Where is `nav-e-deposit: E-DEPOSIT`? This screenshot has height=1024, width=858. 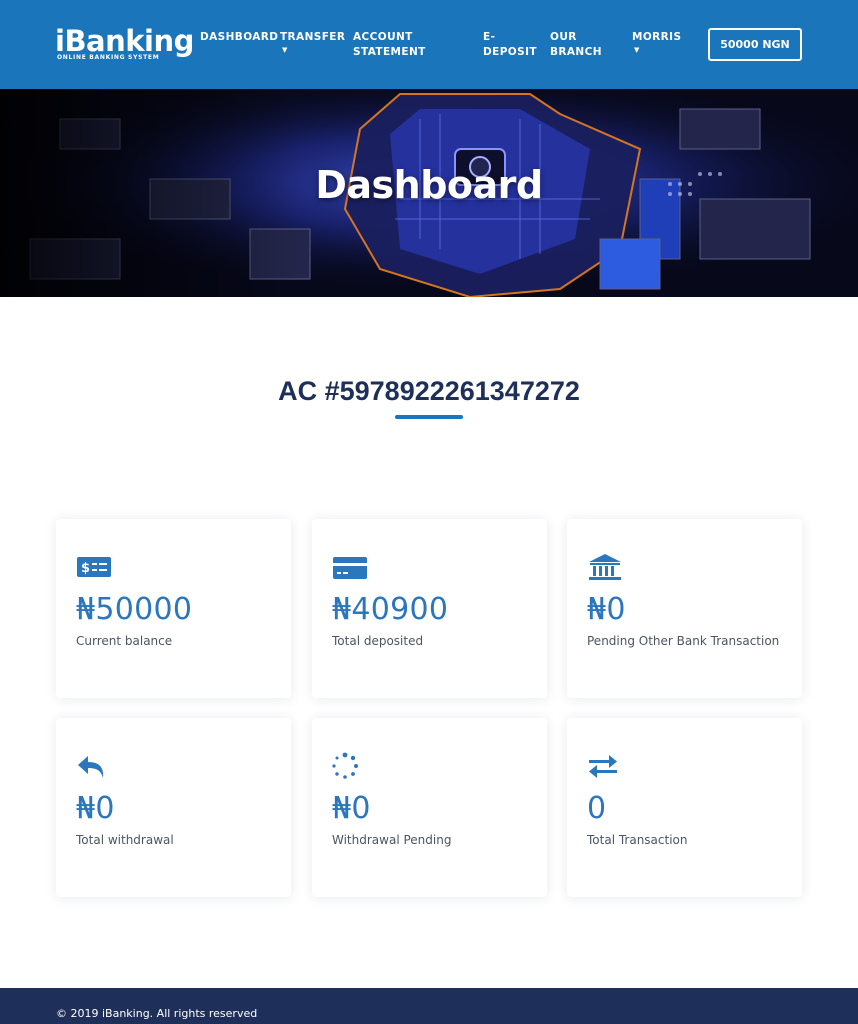
nav-e-deposit: E-DEPOSIT is located at coordinates (510, 45).